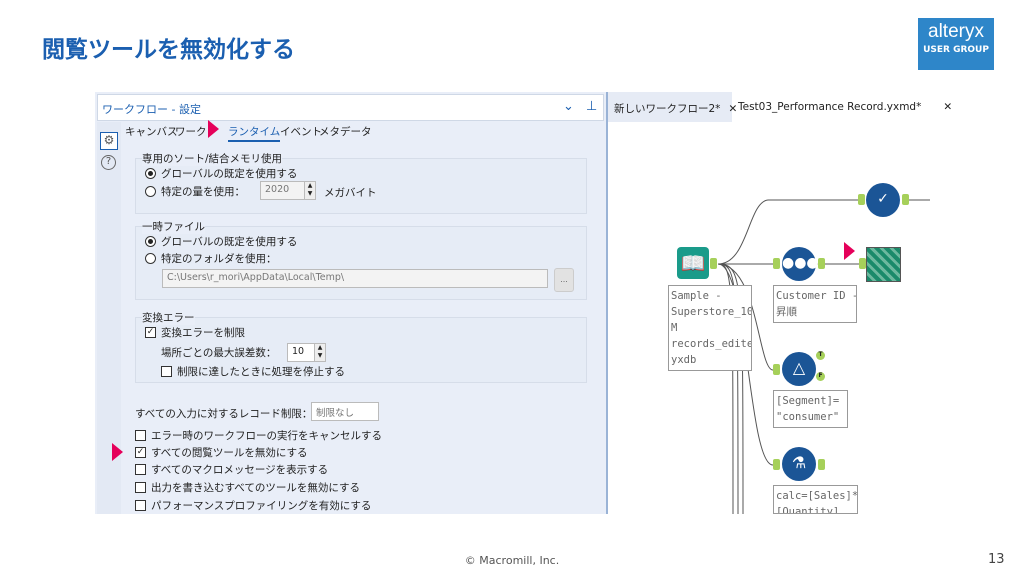 Image resolution: width=1024 pixels, height=576 pixels. What do you see at coordinates (883, 200) in the screenshot?
I see `select-tool-icon: ✓` at bounding box center [883, 200].